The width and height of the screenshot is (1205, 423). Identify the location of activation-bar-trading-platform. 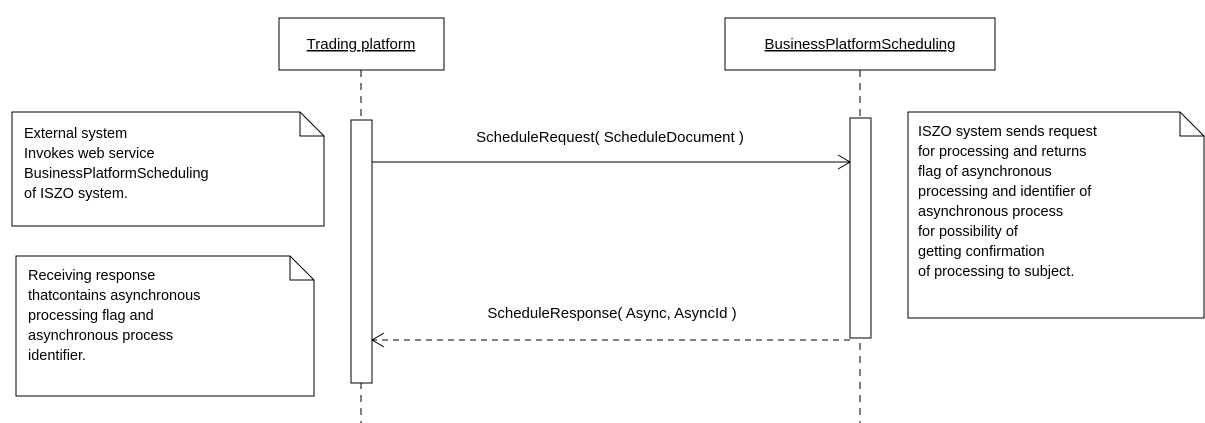
(361, 251).